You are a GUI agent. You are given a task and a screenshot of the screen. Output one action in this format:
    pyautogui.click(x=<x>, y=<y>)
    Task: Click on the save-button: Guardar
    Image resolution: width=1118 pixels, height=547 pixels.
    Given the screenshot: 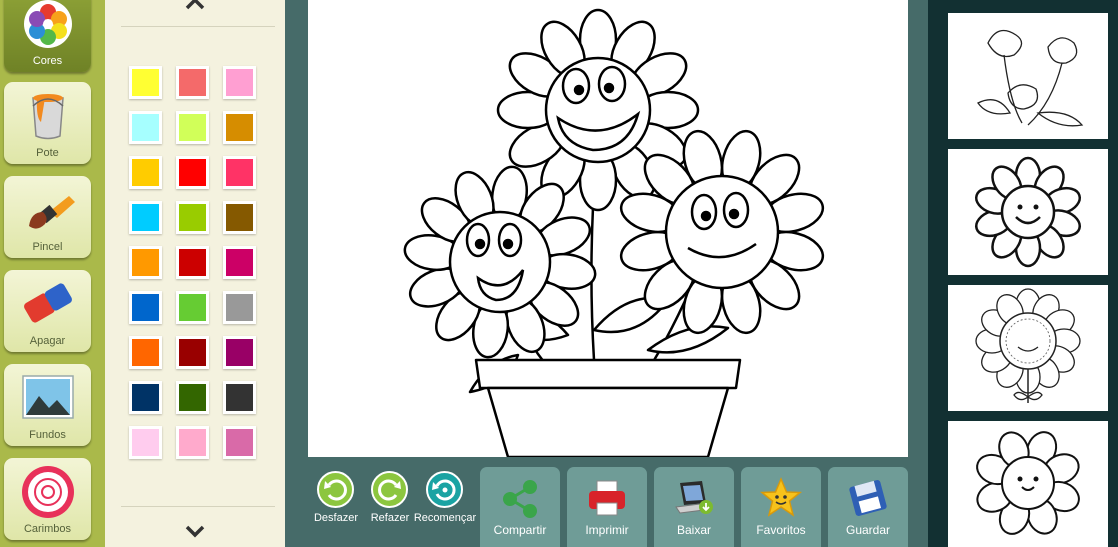 What is the action you would take?
    pyautogui.click(x=868, y=507)
    